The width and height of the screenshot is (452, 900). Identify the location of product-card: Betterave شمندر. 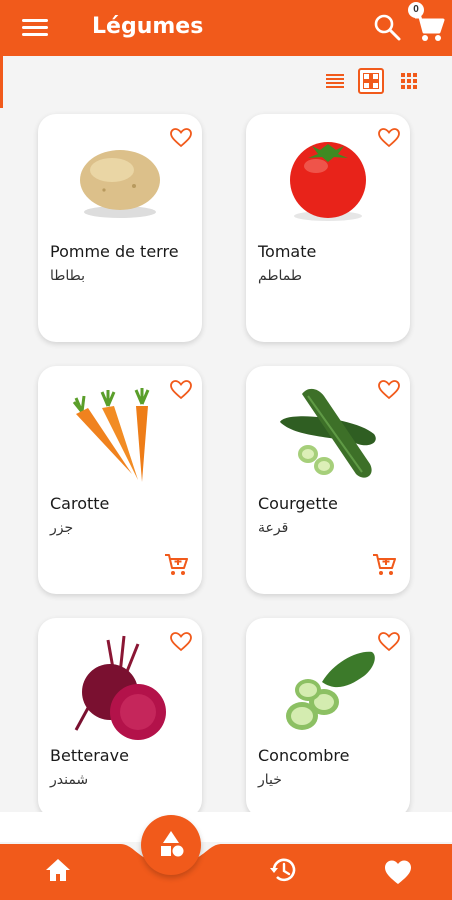
(120, 718).